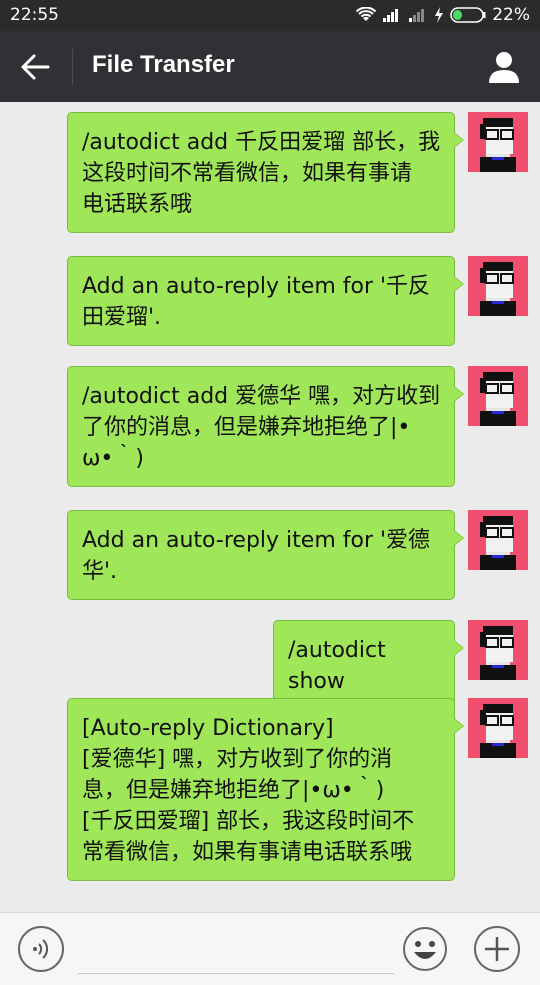  What do you see at coordinates (391, 15) in the screenshot?
I see `signal-icon` at bounding box center [391, 15].